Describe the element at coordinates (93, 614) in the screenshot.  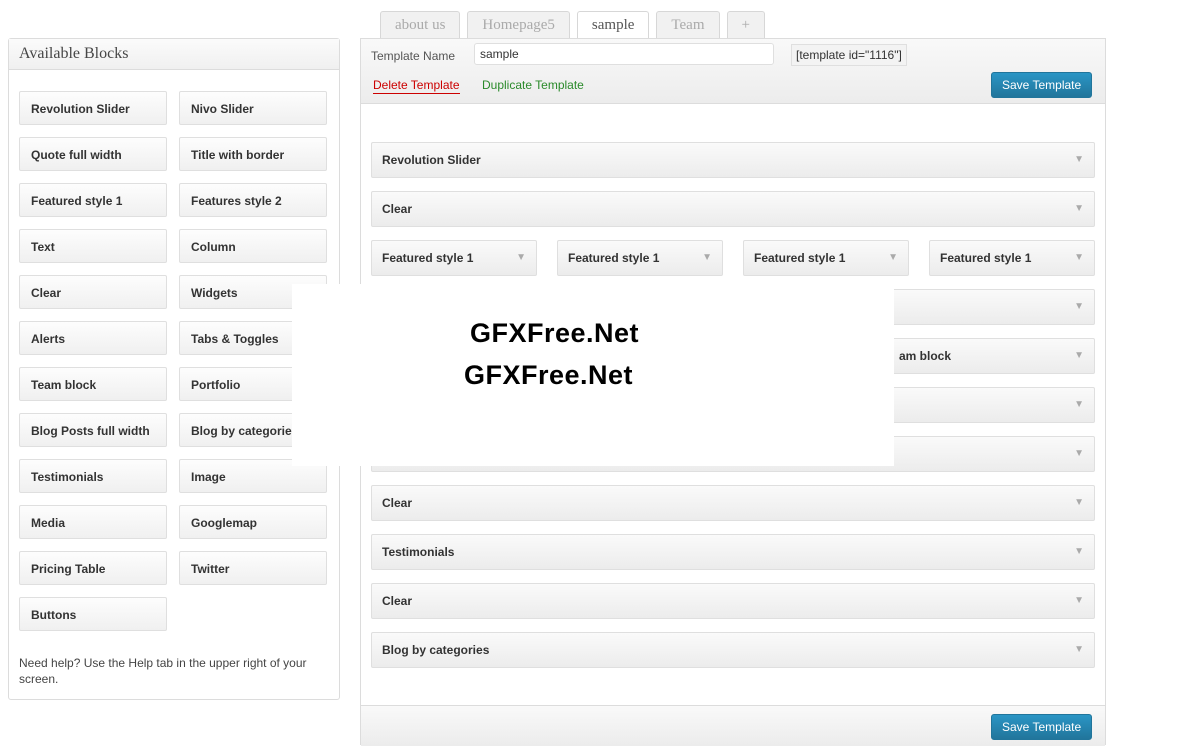
I see `block-buttons: Buttons` at that location.